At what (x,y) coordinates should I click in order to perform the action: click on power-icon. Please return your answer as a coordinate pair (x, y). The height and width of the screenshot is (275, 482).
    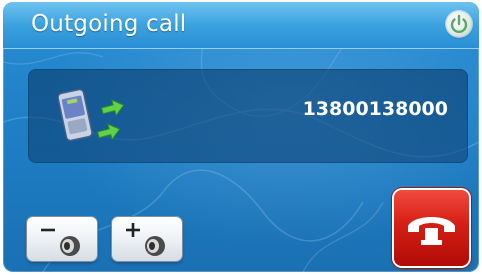
    Looking at the image, I should click on (459, 24).